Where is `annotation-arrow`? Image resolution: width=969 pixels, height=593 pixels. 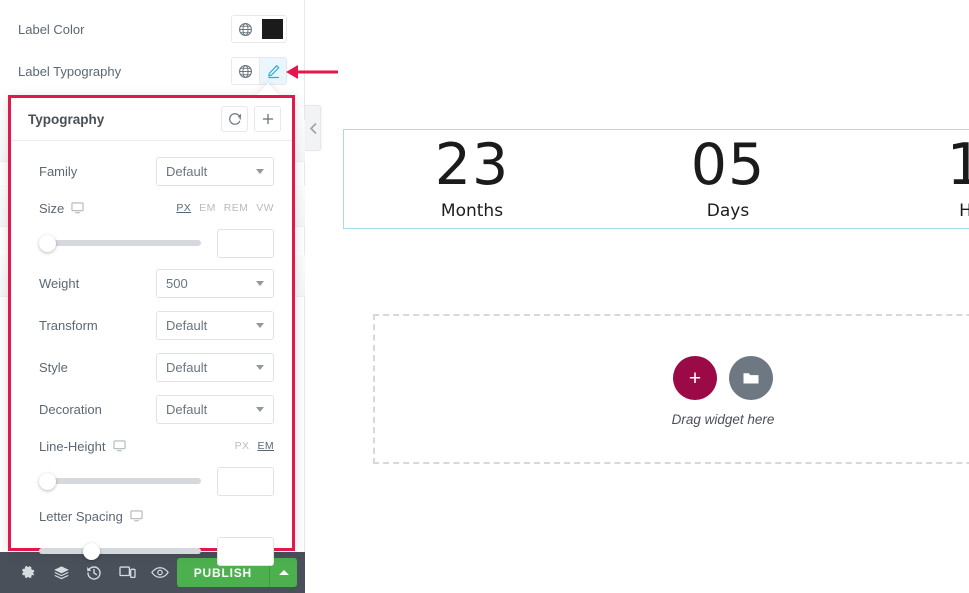
annotation-arrow is located at coordinates (312, 72).